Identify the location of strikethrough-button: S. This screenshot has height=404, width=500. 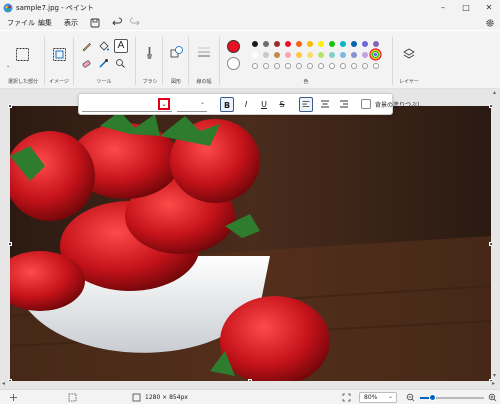
(282, 104).